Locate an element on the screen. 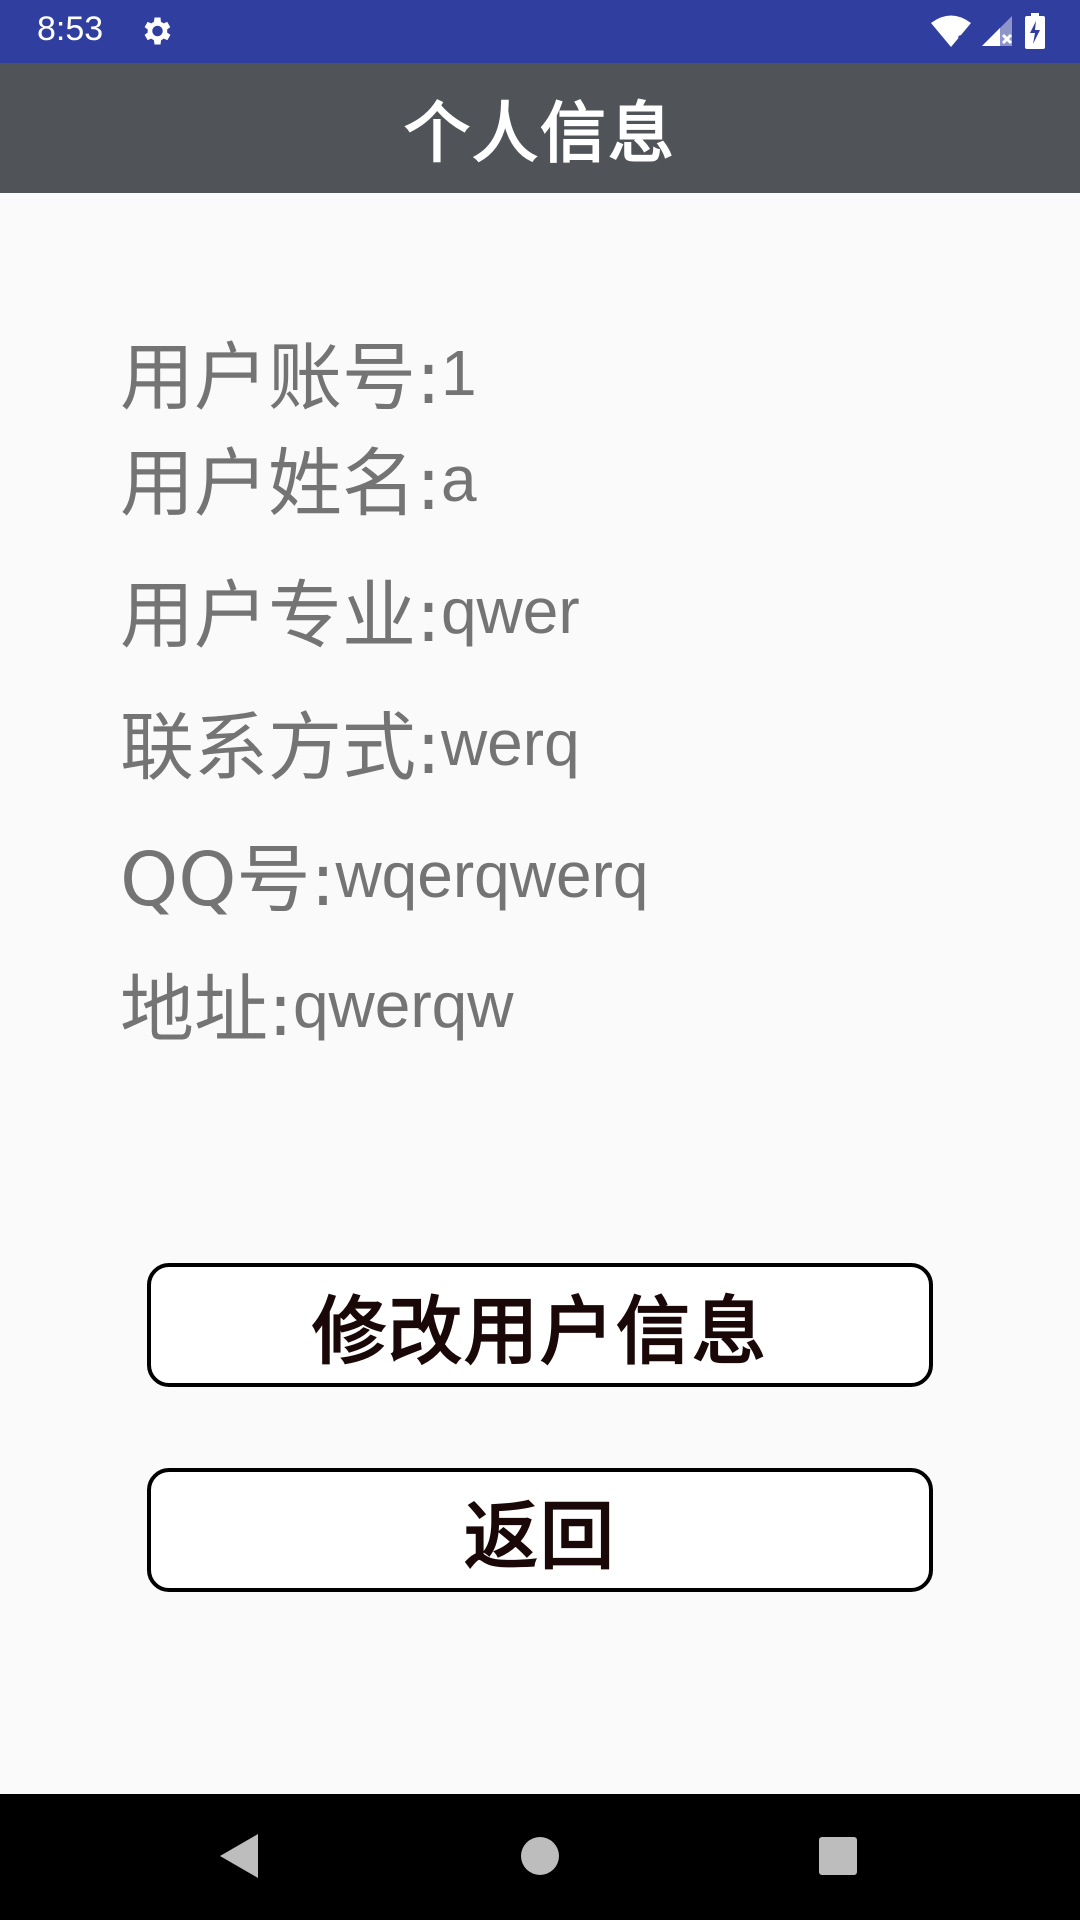  info-label: 用户专业: is located at coordinates (280, 616).